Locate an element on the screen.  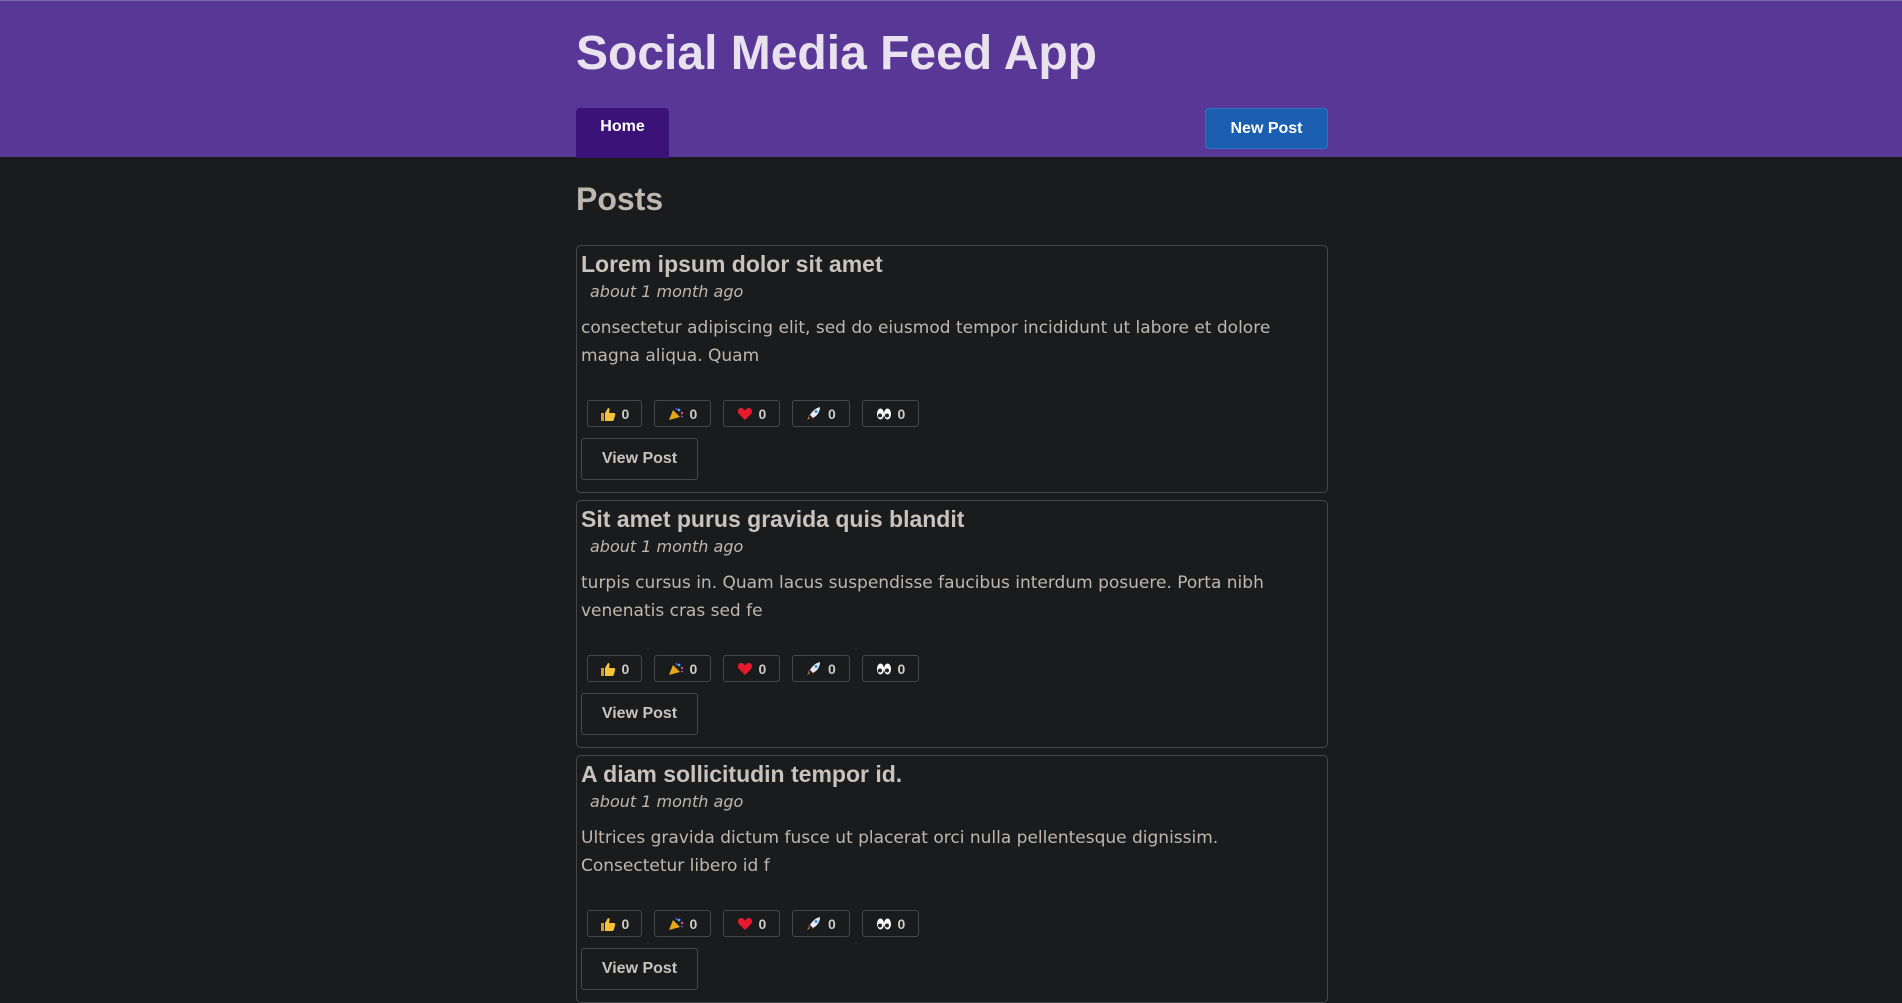
posts-heading: Posts is located at coordinates (620, 199).